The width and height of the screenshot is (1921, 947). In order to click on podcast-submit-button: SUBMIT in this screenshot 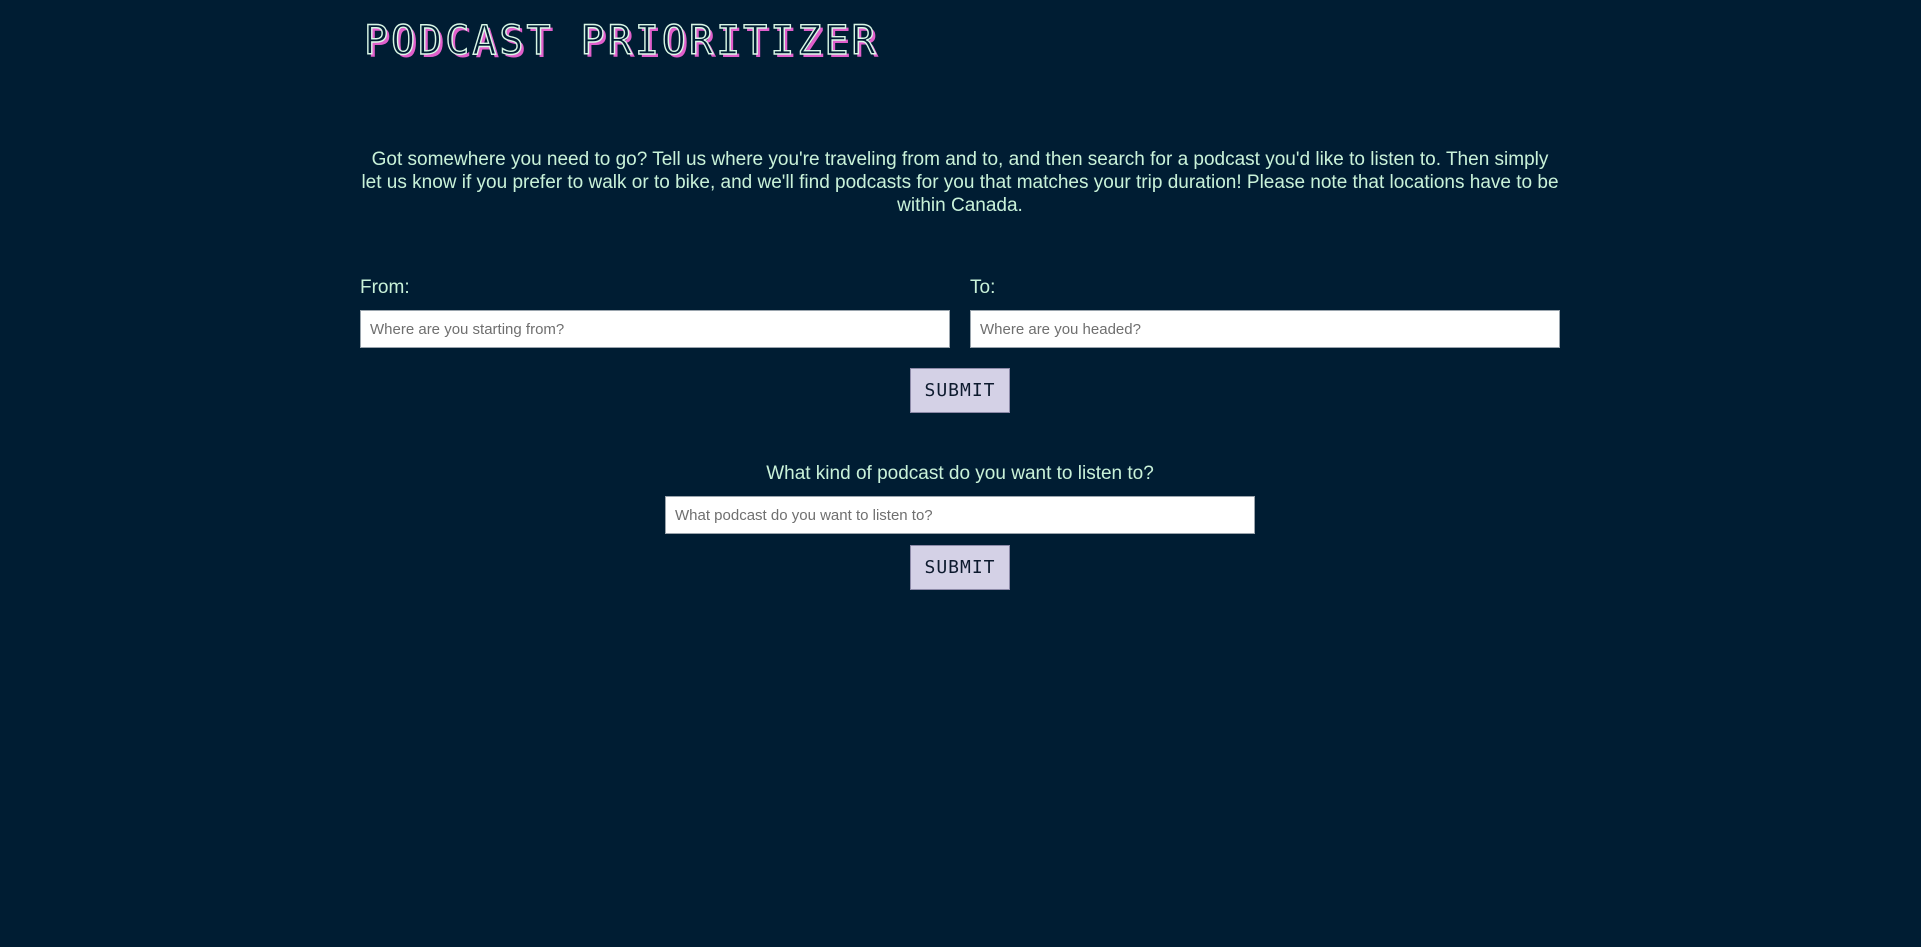, I will do `click(960, 567)`.